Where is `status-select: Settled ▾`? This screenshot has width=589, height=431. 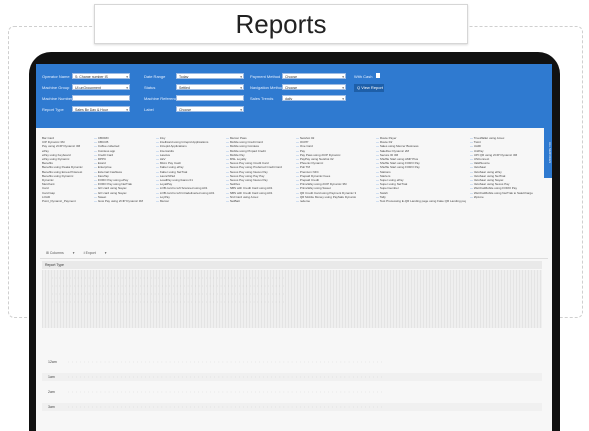 status-select: Settled ▾ is located at coordinates (210, 87).